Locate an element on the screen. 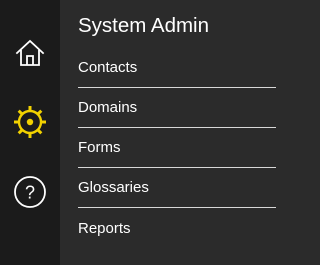  help-button: ? is located at coordinates (30, 192).